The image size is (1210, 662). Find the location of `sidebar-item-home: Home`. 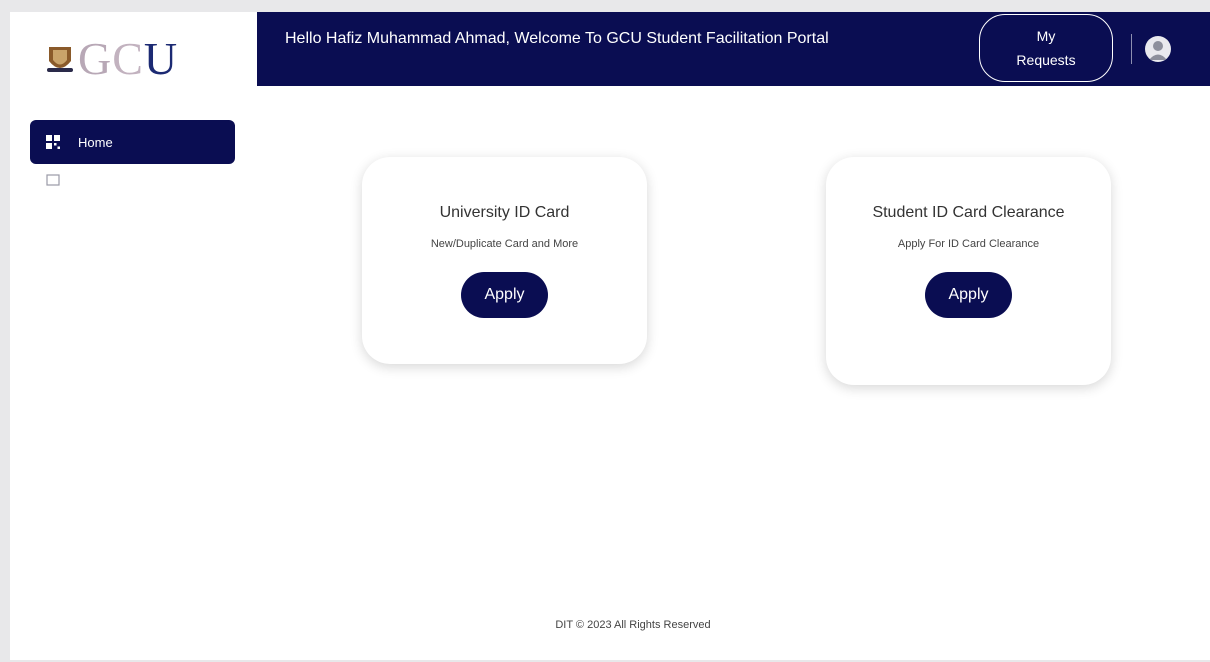

sidebar-item-home: Home is located at coordinates (132, 142).